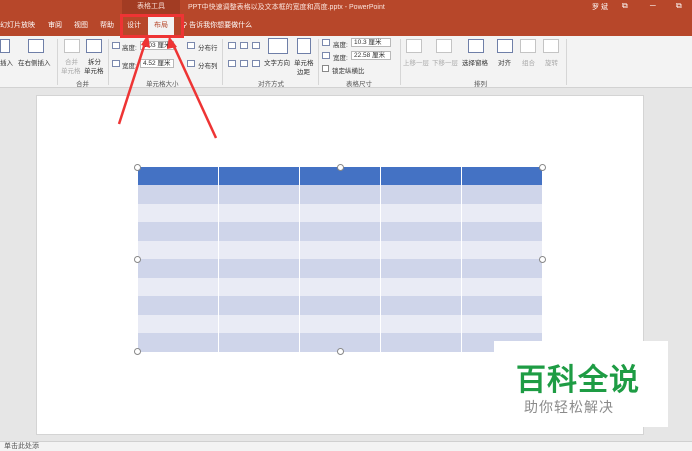 The height and width of the screenshot is (451, 692). Describe the element at coordinates (137, 167) in the screenshot. I see `resize-handle-top-left` at that location.